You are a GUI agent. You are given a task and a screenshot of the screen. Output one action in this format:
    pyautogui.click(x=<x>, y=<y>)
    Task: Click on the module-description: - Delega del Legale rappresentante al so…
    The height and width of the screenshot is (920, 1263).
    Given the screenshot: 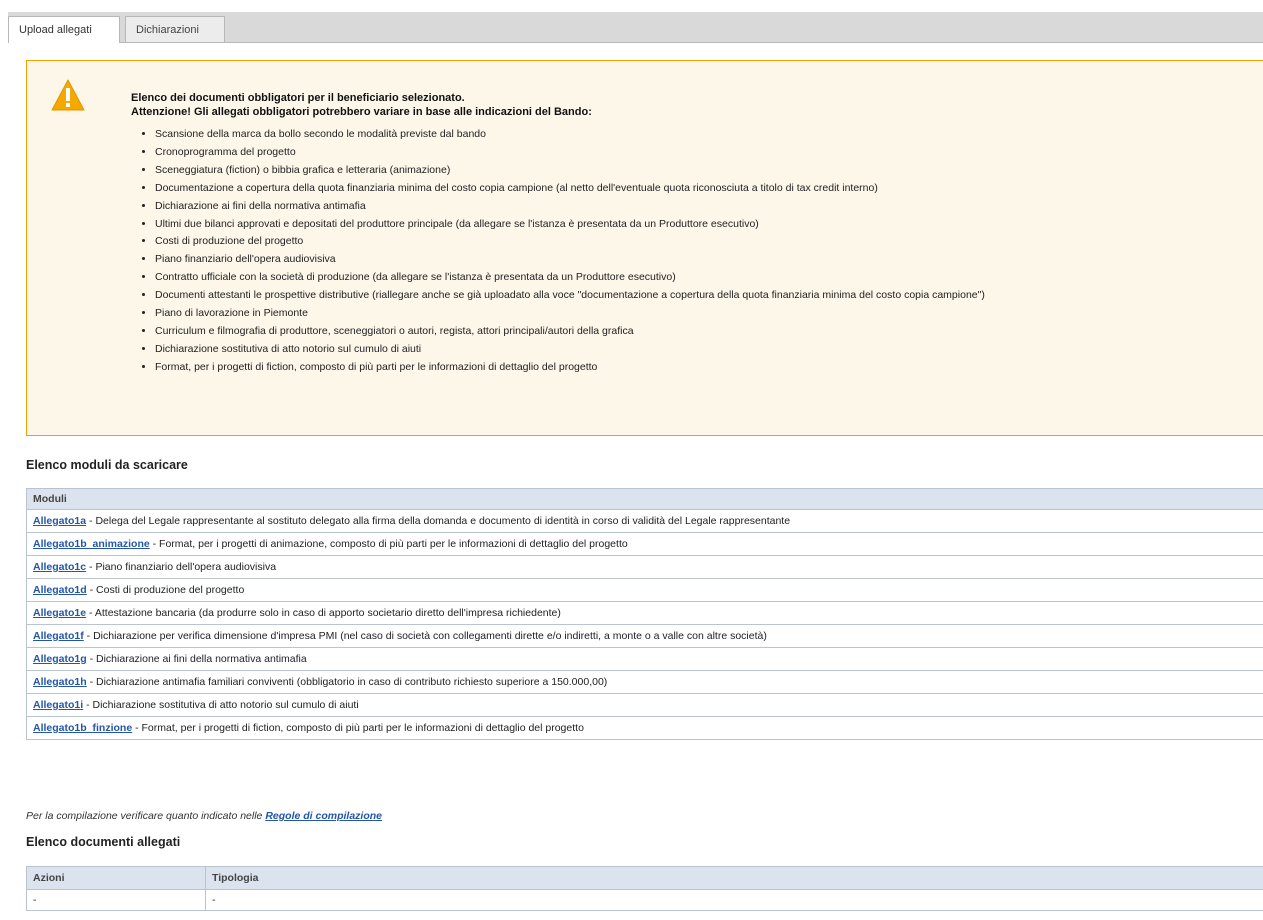 What is the action you would take?
    pyautogui.click(x=438, y=521)
    